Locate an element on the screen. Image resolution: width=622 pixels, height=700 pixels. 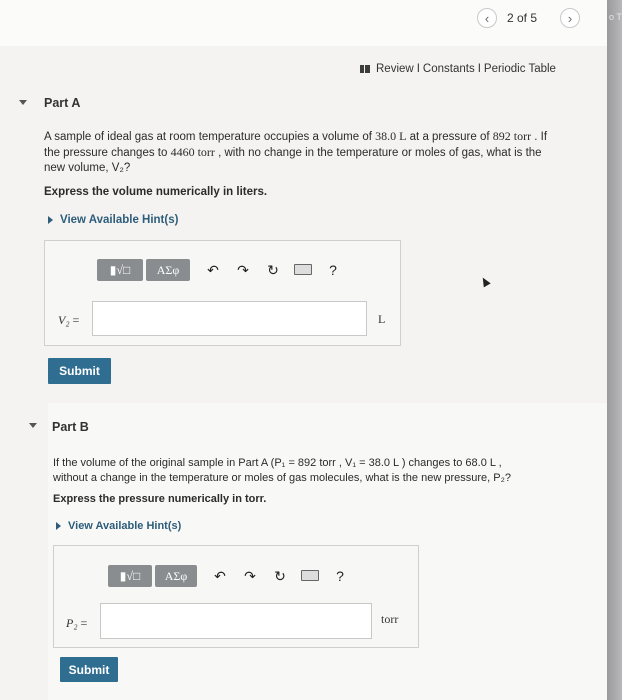
part-a-math-toolbar: ▮√□ ΑΣφ ↶ ↷ ↻ ? is located at coordinates (222, 270).